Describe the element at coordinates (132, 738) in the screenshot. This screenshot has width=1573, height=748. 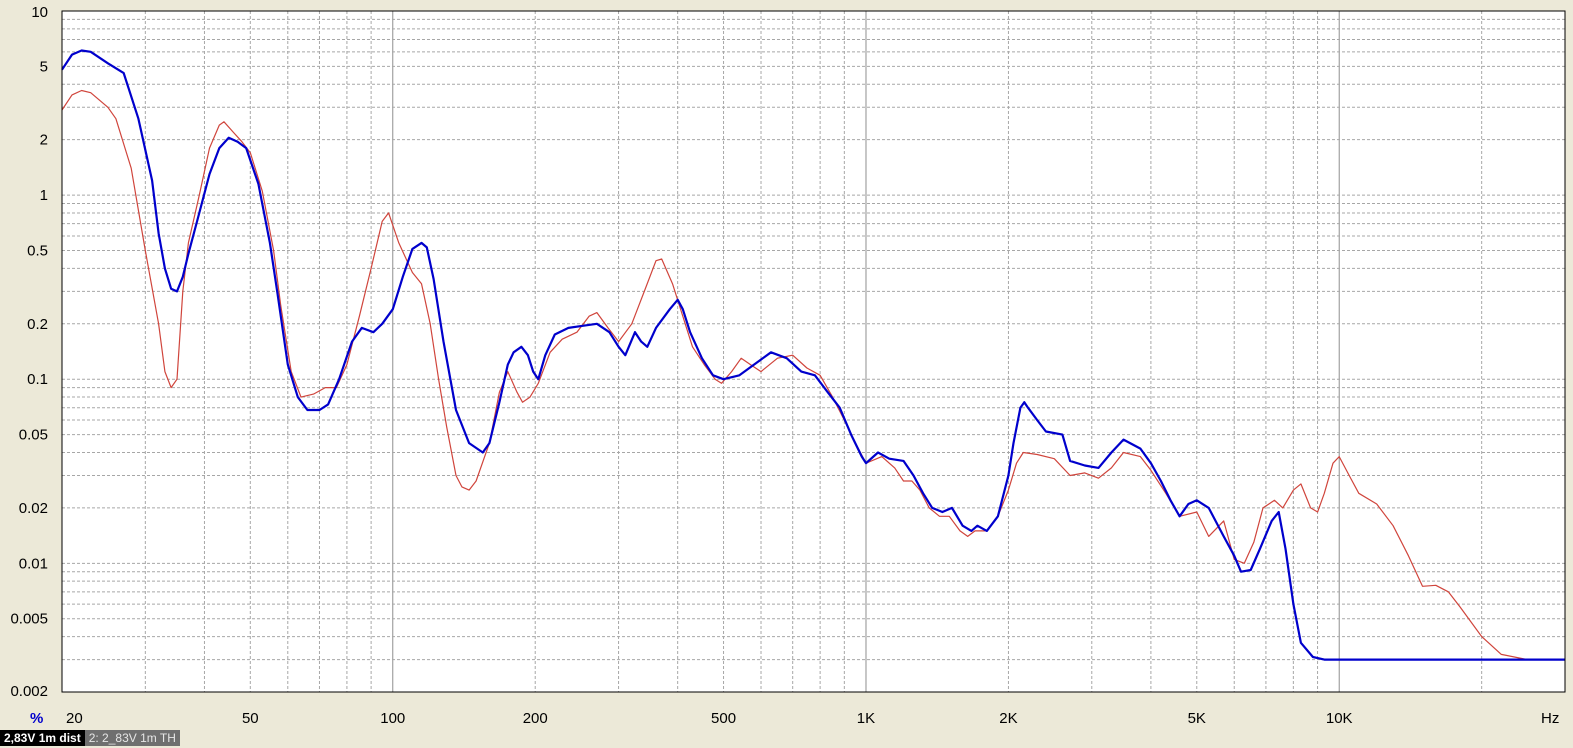
I see `legend-tab-th: 2: 2_83V 1m TH` at that location.